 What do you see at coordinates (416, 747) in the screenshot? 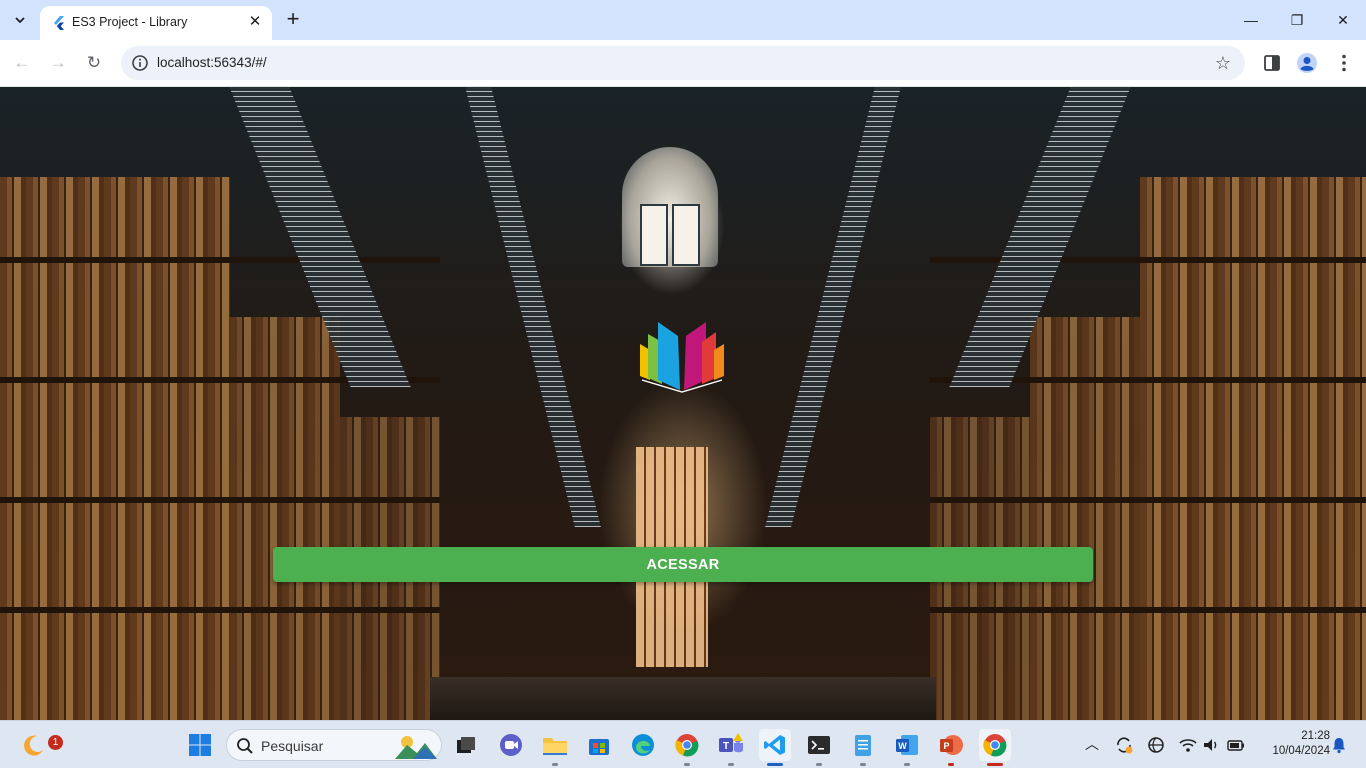
I see `search-highlight-icon` at bounding box center [416, 747].